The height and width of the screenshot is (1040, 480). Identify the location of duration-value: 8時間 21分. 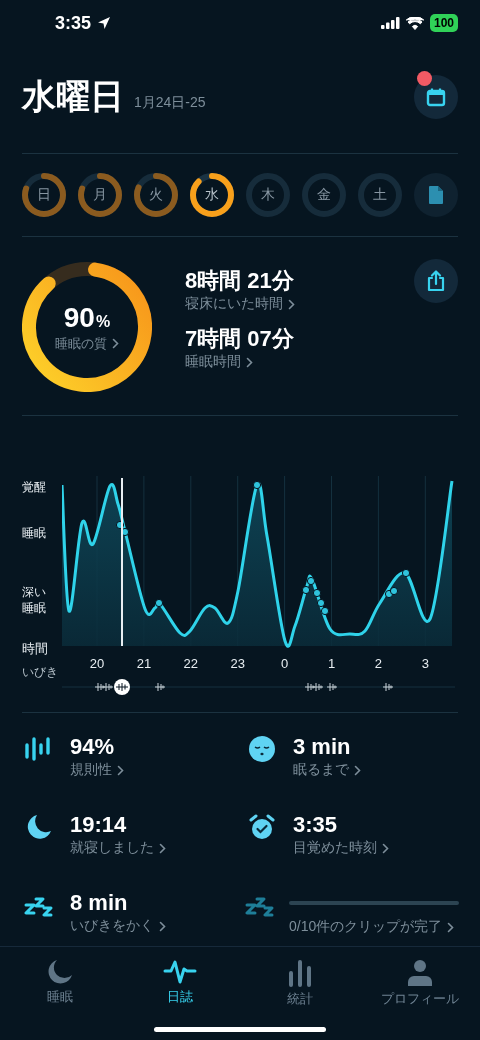
(240, 281).